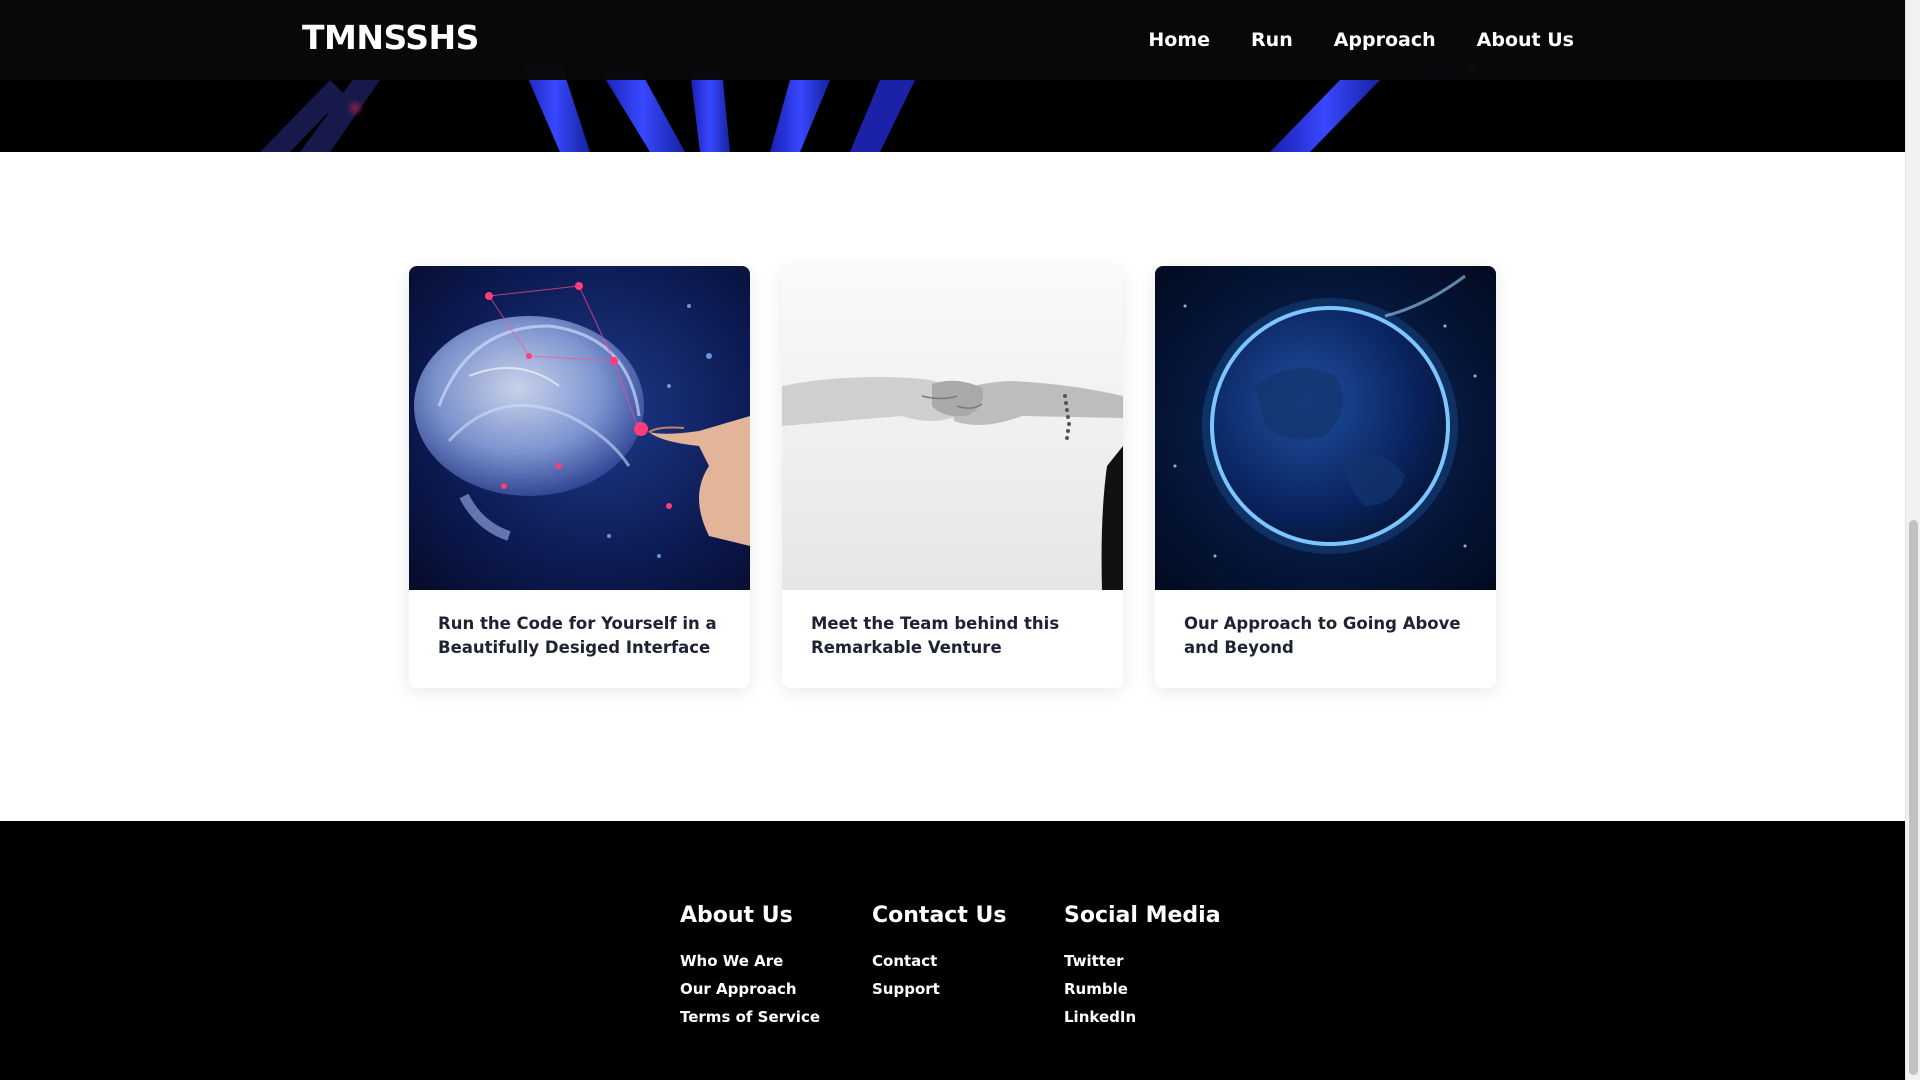  I want to click on brain-hand-image, so click(579, 428).